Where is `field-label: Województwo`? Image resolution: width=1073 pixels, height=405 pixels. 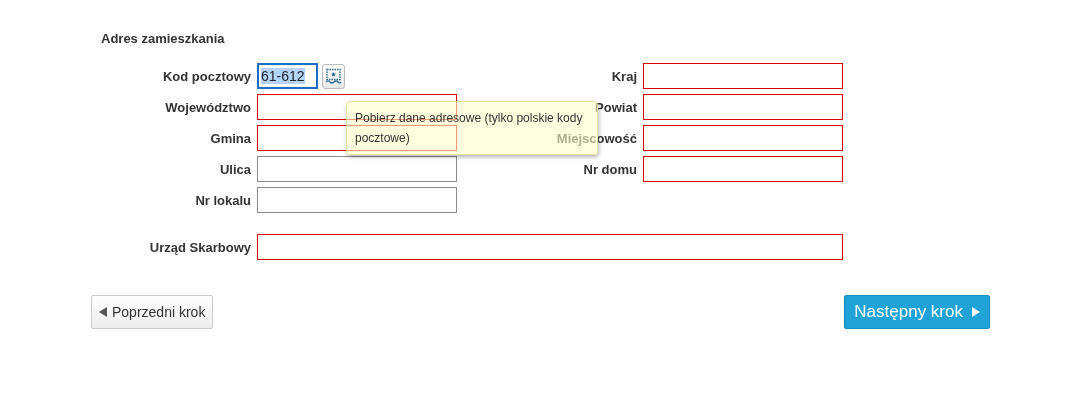
field-label: Województwo is located at coordinates (207, 107).